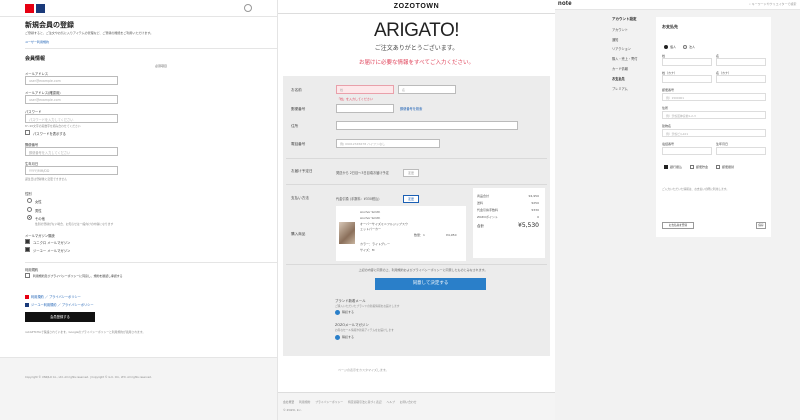  I want to click on address-field, so click(427, 125).